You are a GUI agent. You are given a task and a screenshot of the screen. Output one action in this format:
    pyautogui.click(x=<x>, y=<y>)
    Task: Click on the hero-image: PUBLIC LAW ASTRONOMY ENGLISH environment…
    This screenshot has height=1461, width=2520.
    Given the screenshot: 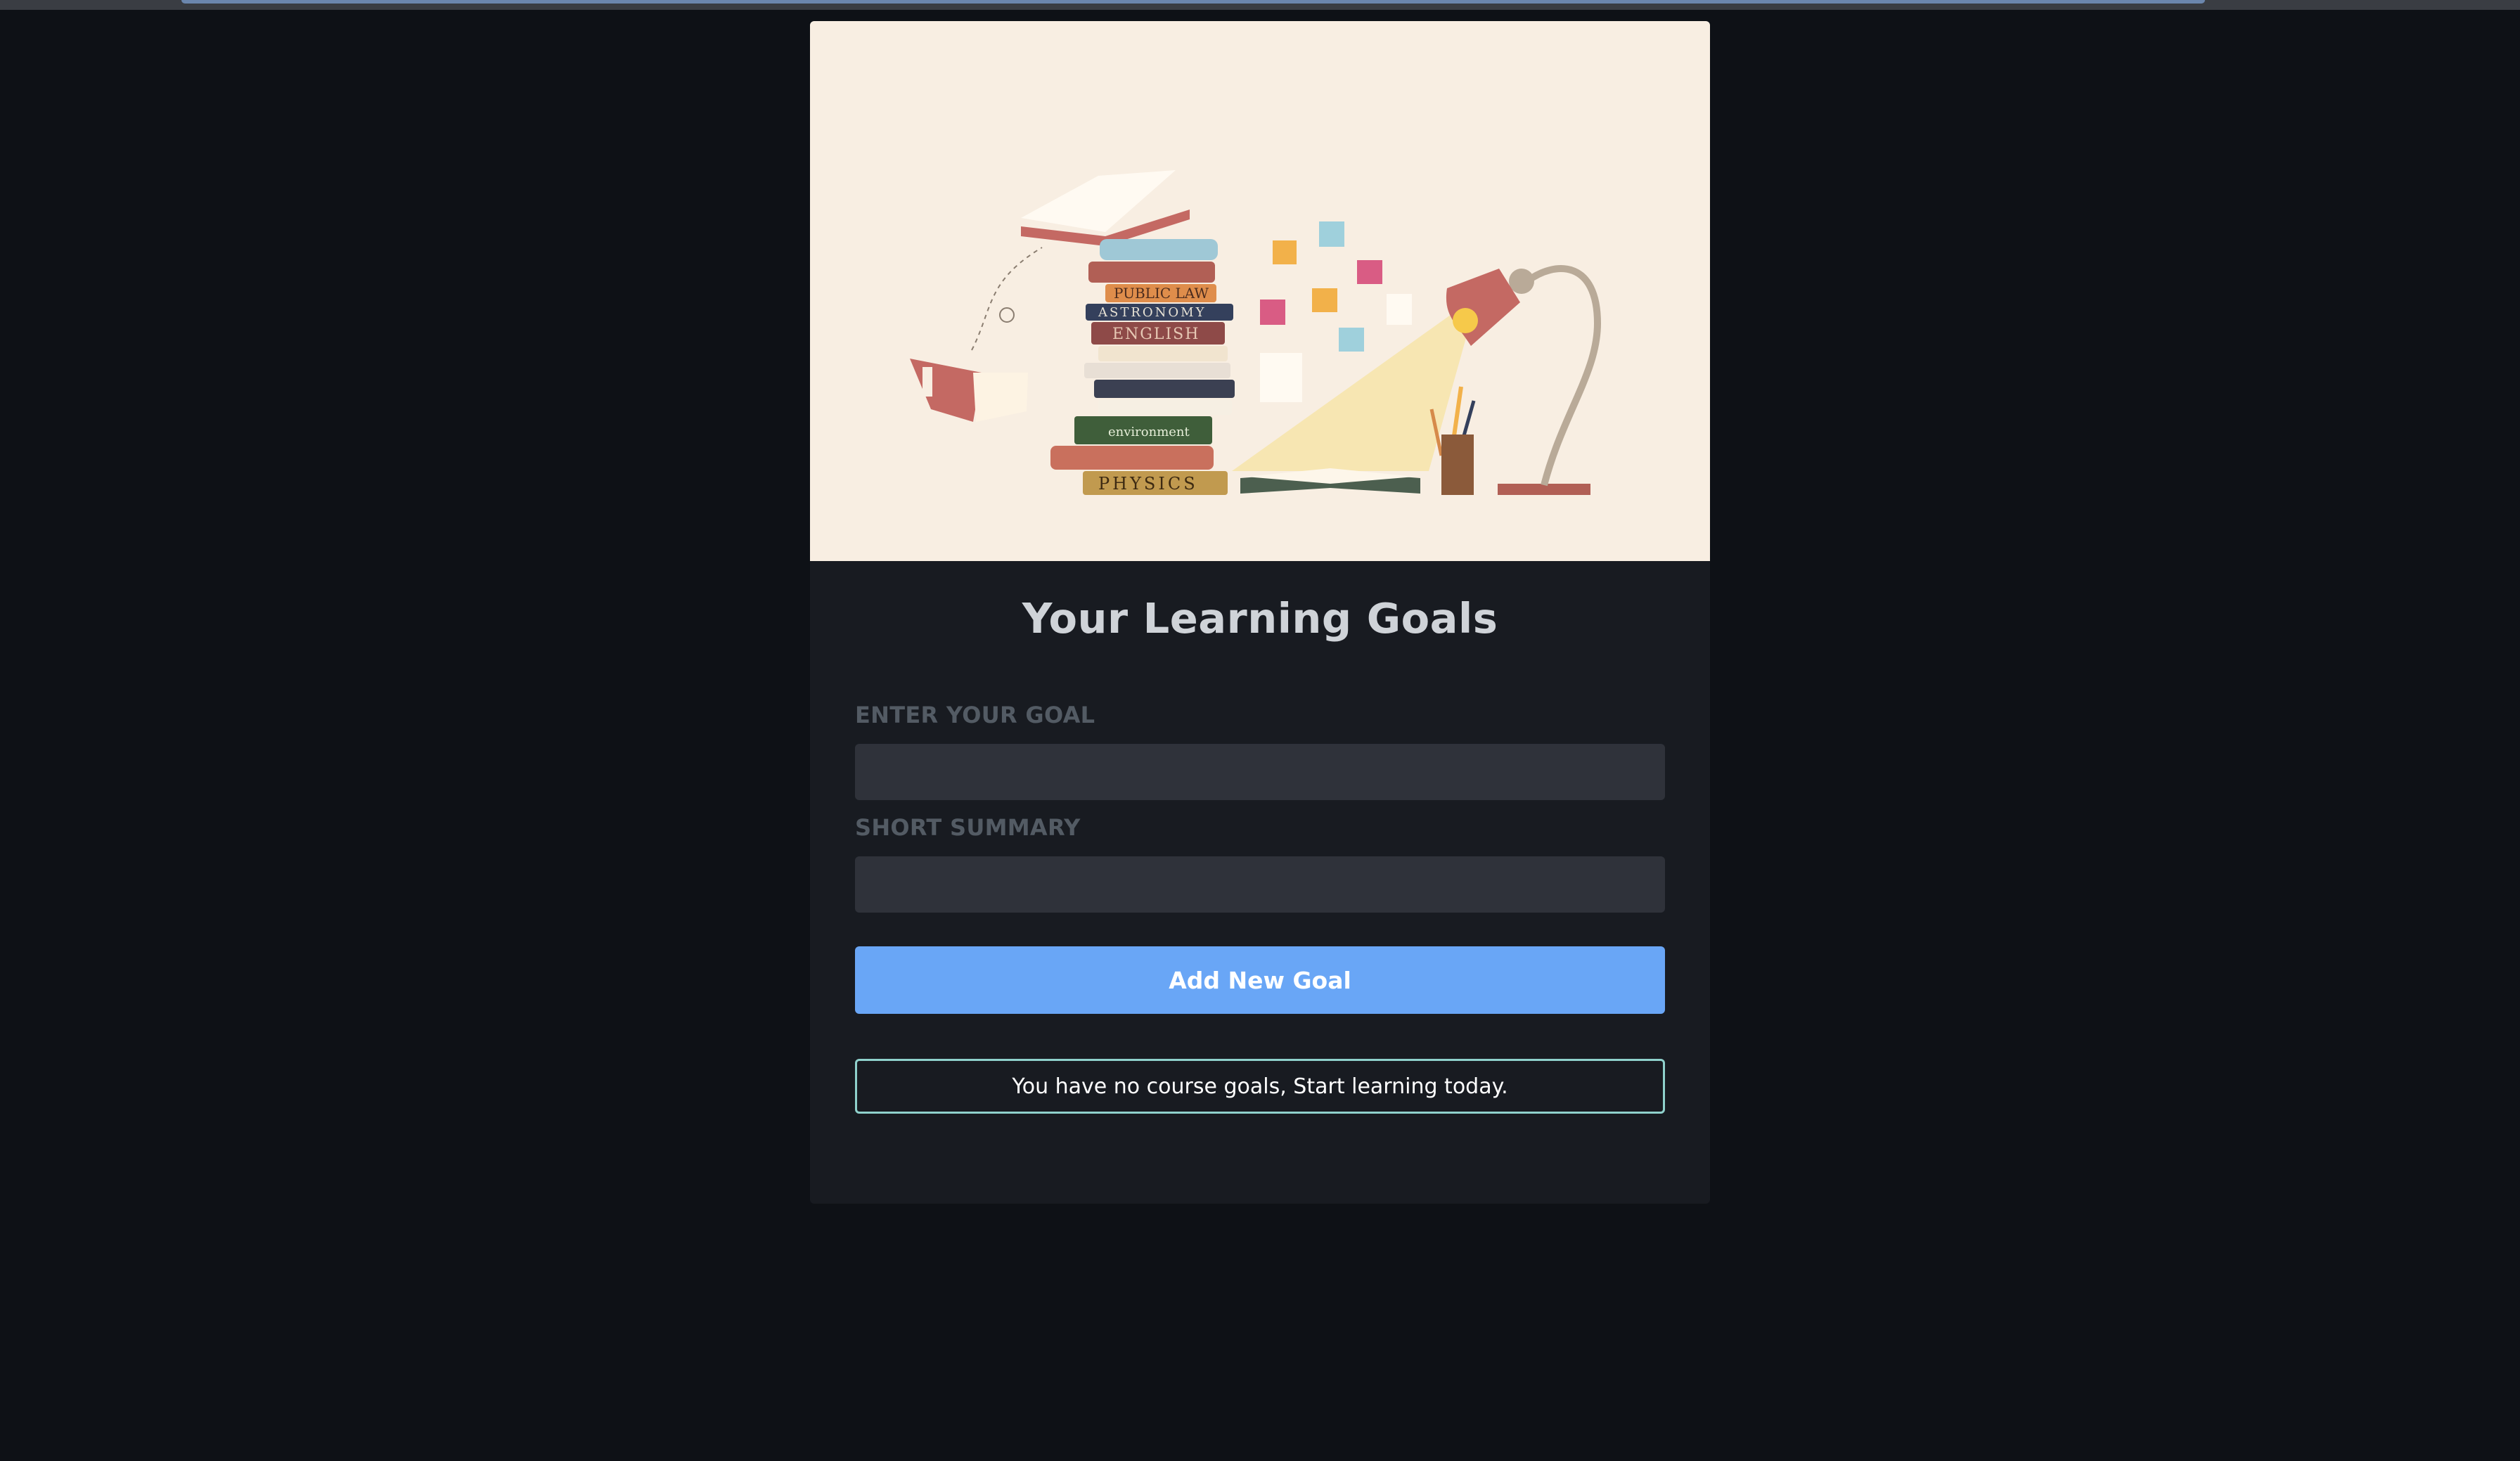 What is the action you would take?
    pyautogui.click(x=1260, y=291)
    